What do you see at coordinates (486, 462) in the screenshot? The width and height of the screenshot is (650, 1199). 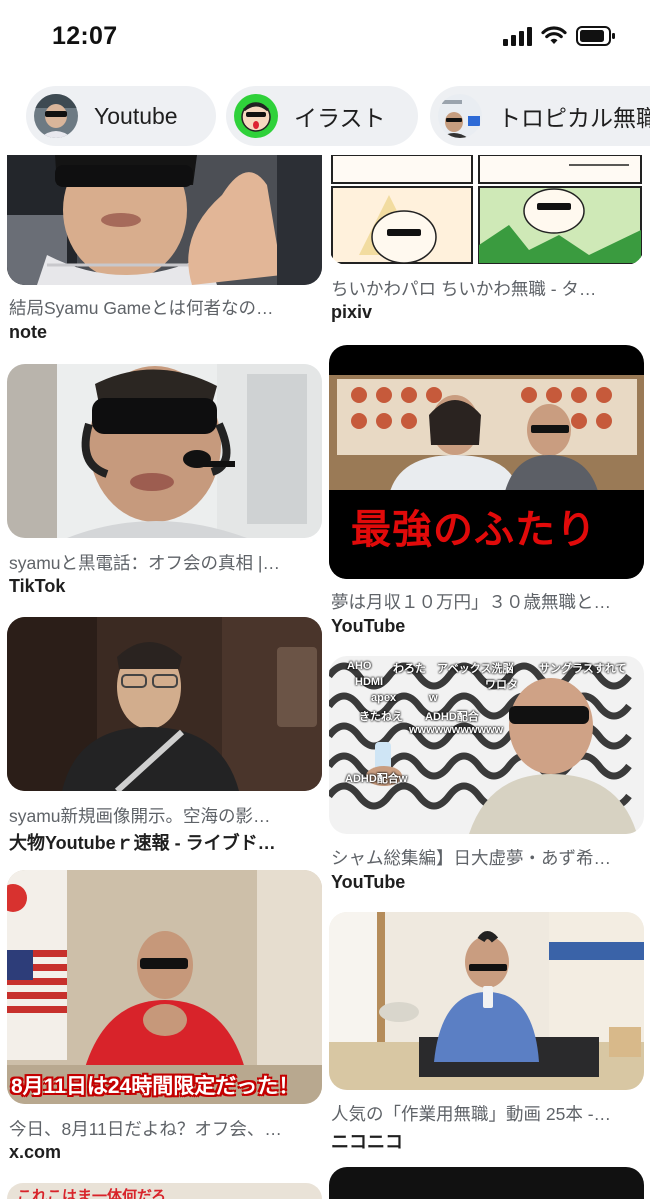 I see `result-thumbnail: 最強のふたり` at bounding box center [486, 462].